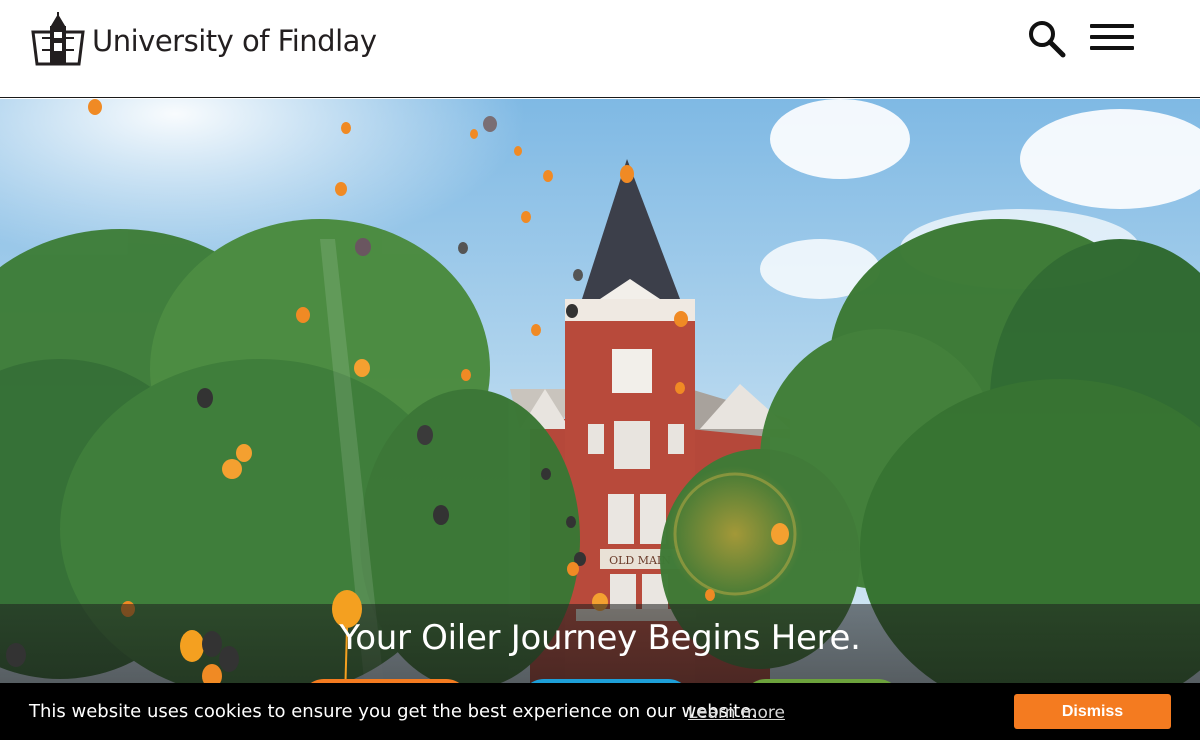 The image size is (1200, 740). I want to click on hamburger-menu-button, so click(1112, 39).